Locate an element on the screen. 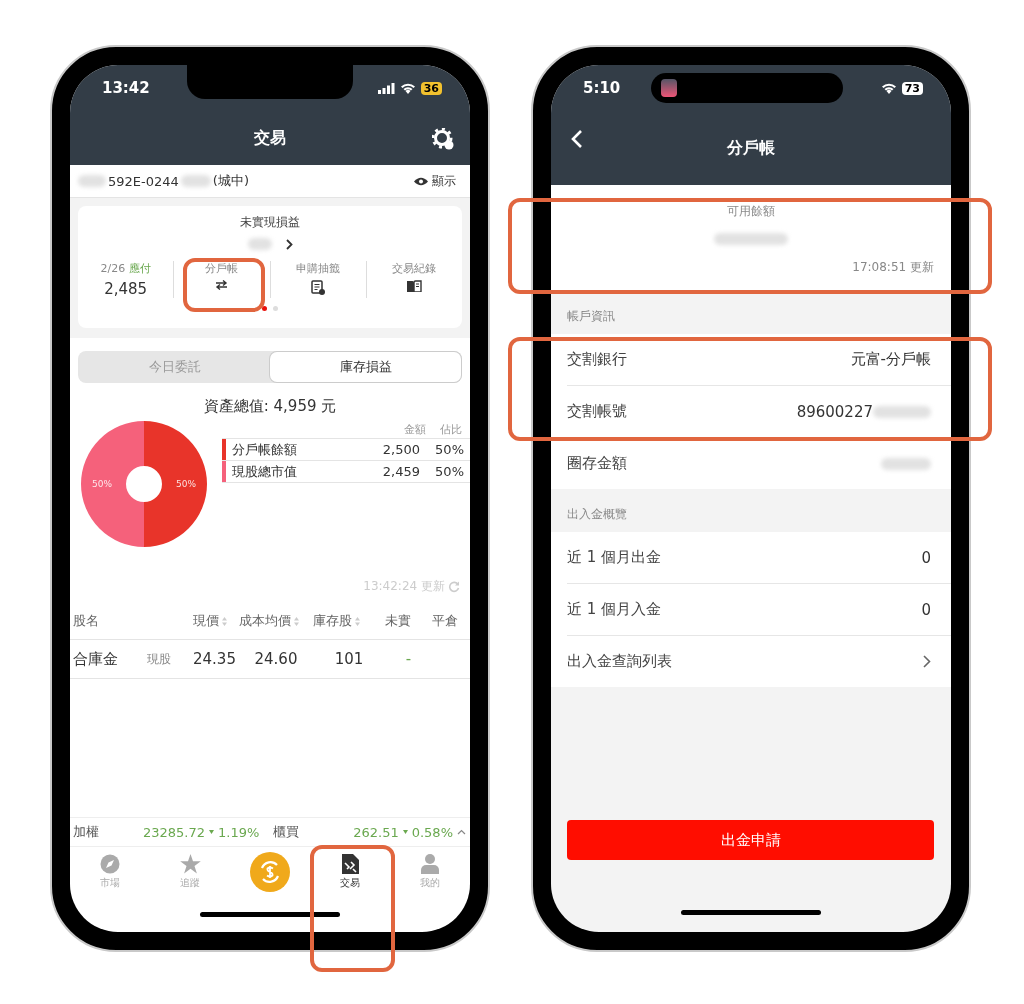 The height and width of the screenshot is (1004, 1024). payable-amount: 2,485 is located at coordinates (126, 289).